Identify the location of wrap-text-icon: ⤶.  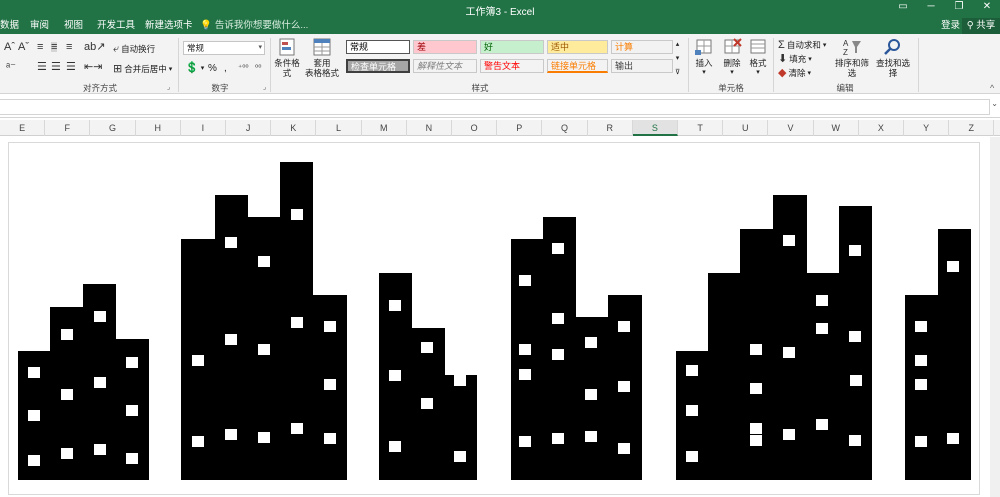
(116, 49).